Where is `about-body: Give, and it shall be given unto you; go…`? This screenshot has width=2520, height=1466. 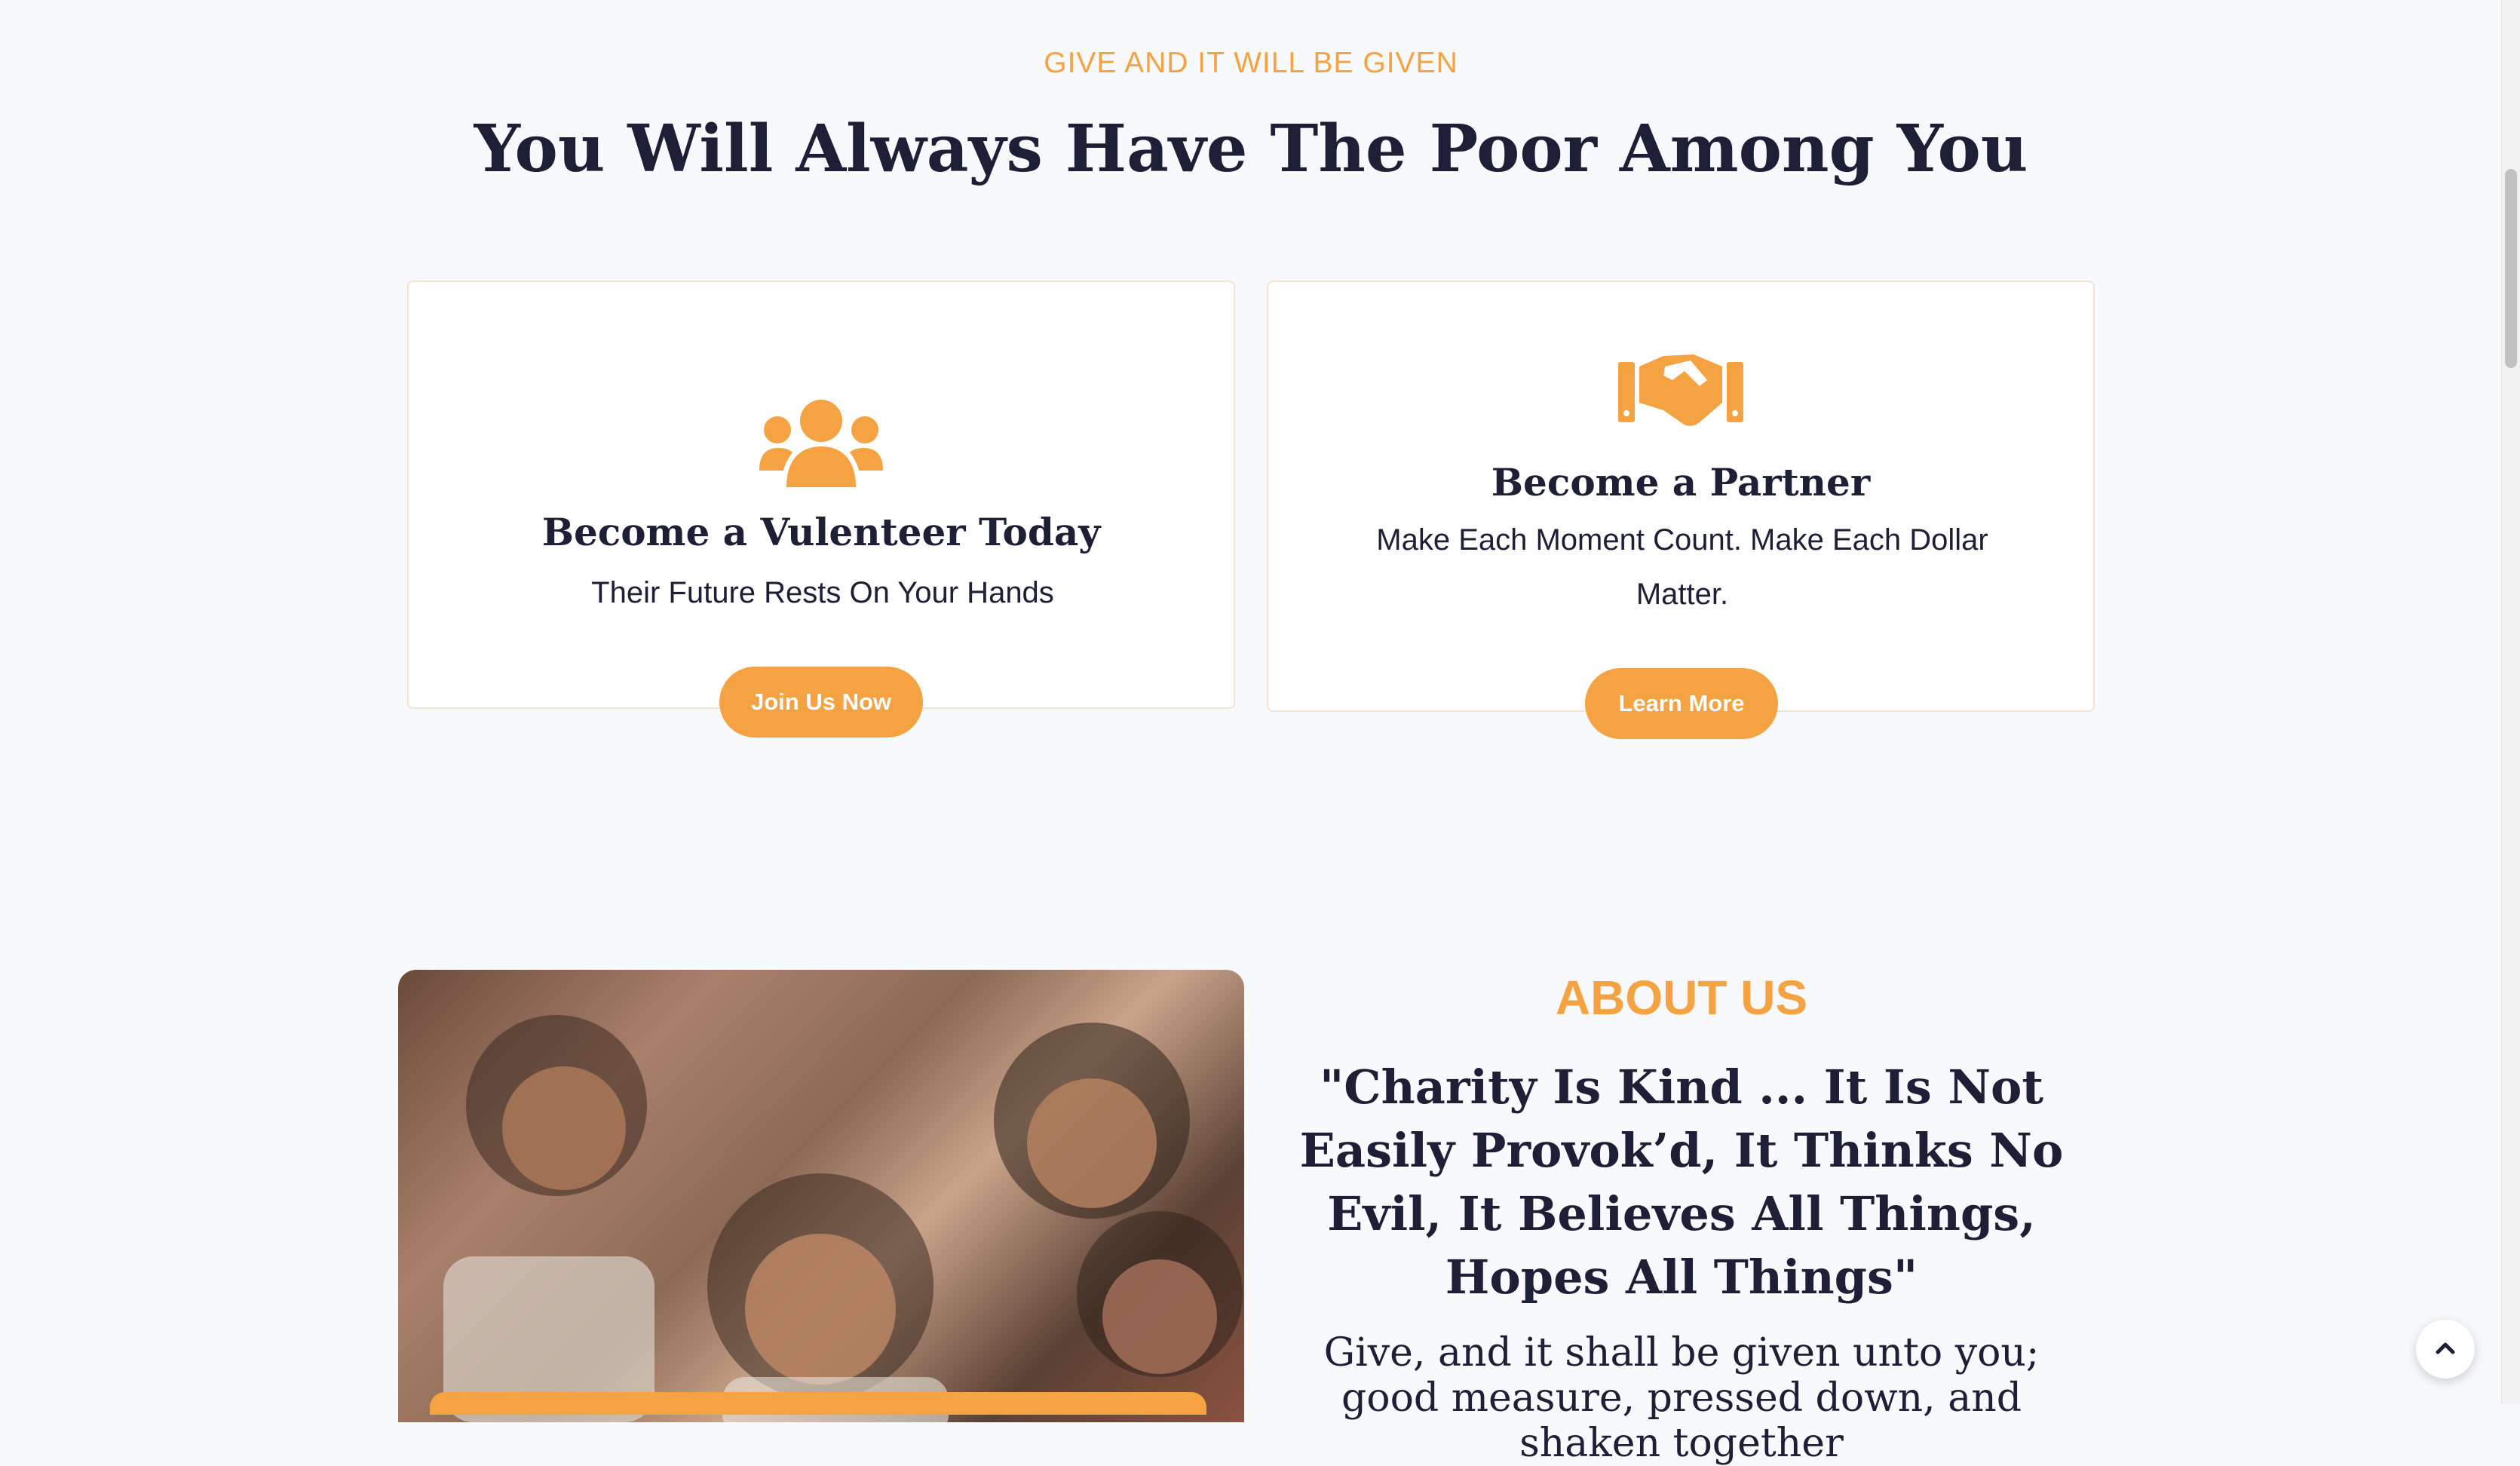
about-body: Give, and it shall be given unto you; go… is located at coordinates (1681, 1398).